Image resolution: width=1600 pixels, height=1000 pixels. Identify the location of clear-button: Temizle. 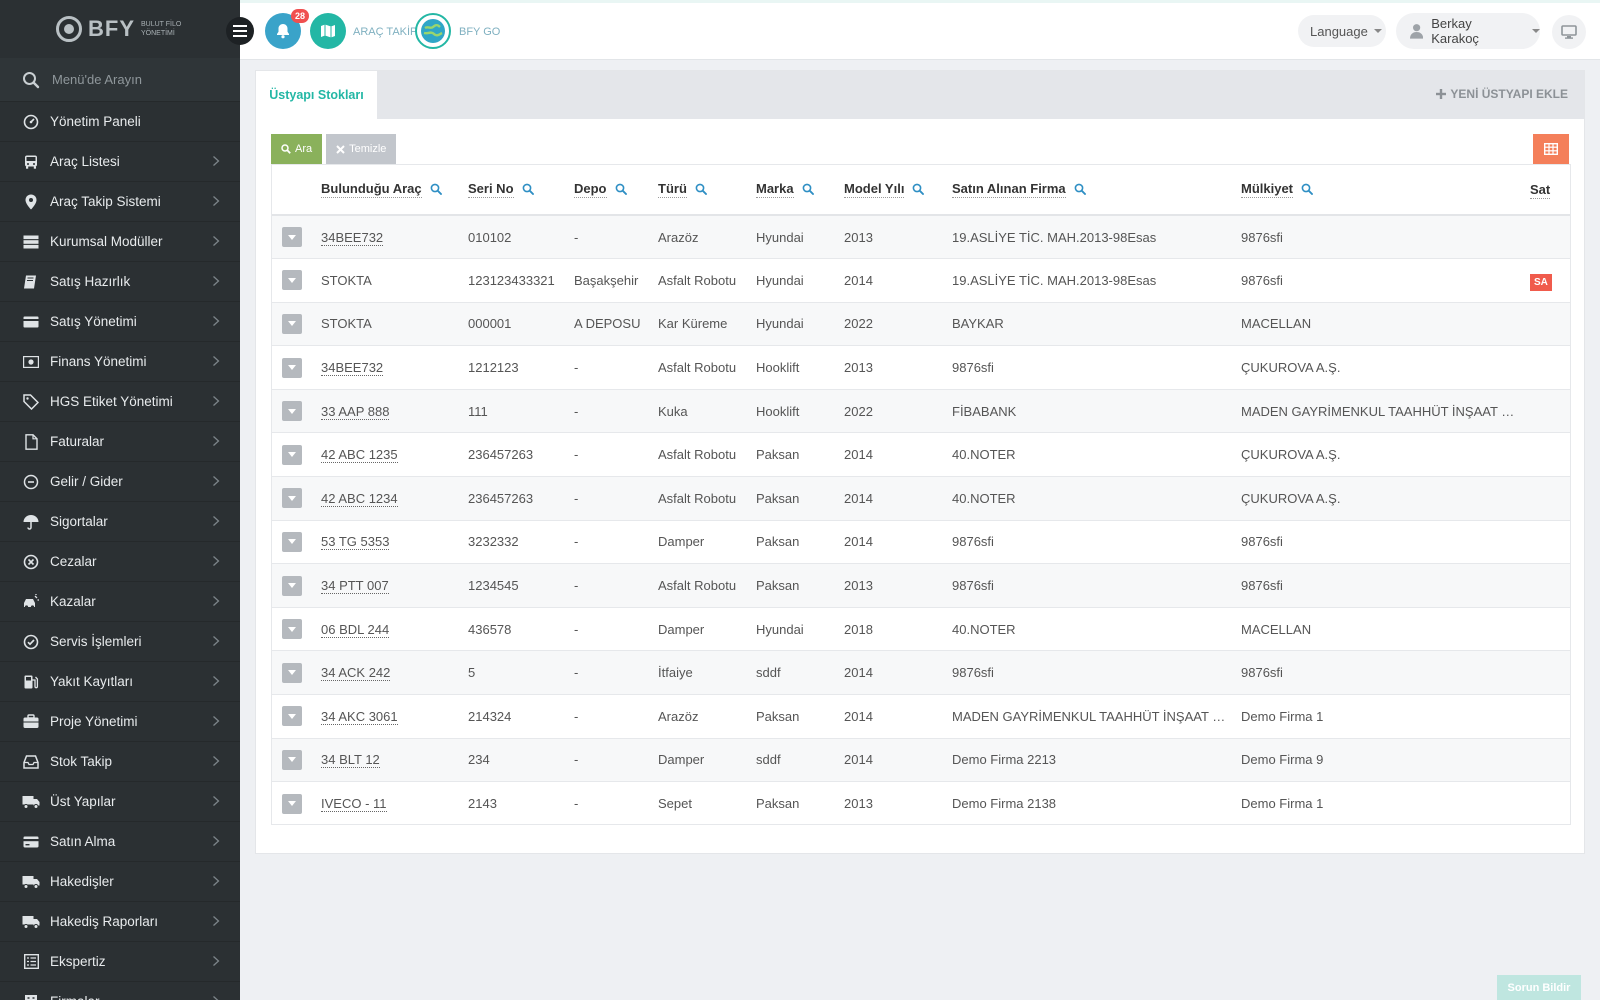
(361, 149).